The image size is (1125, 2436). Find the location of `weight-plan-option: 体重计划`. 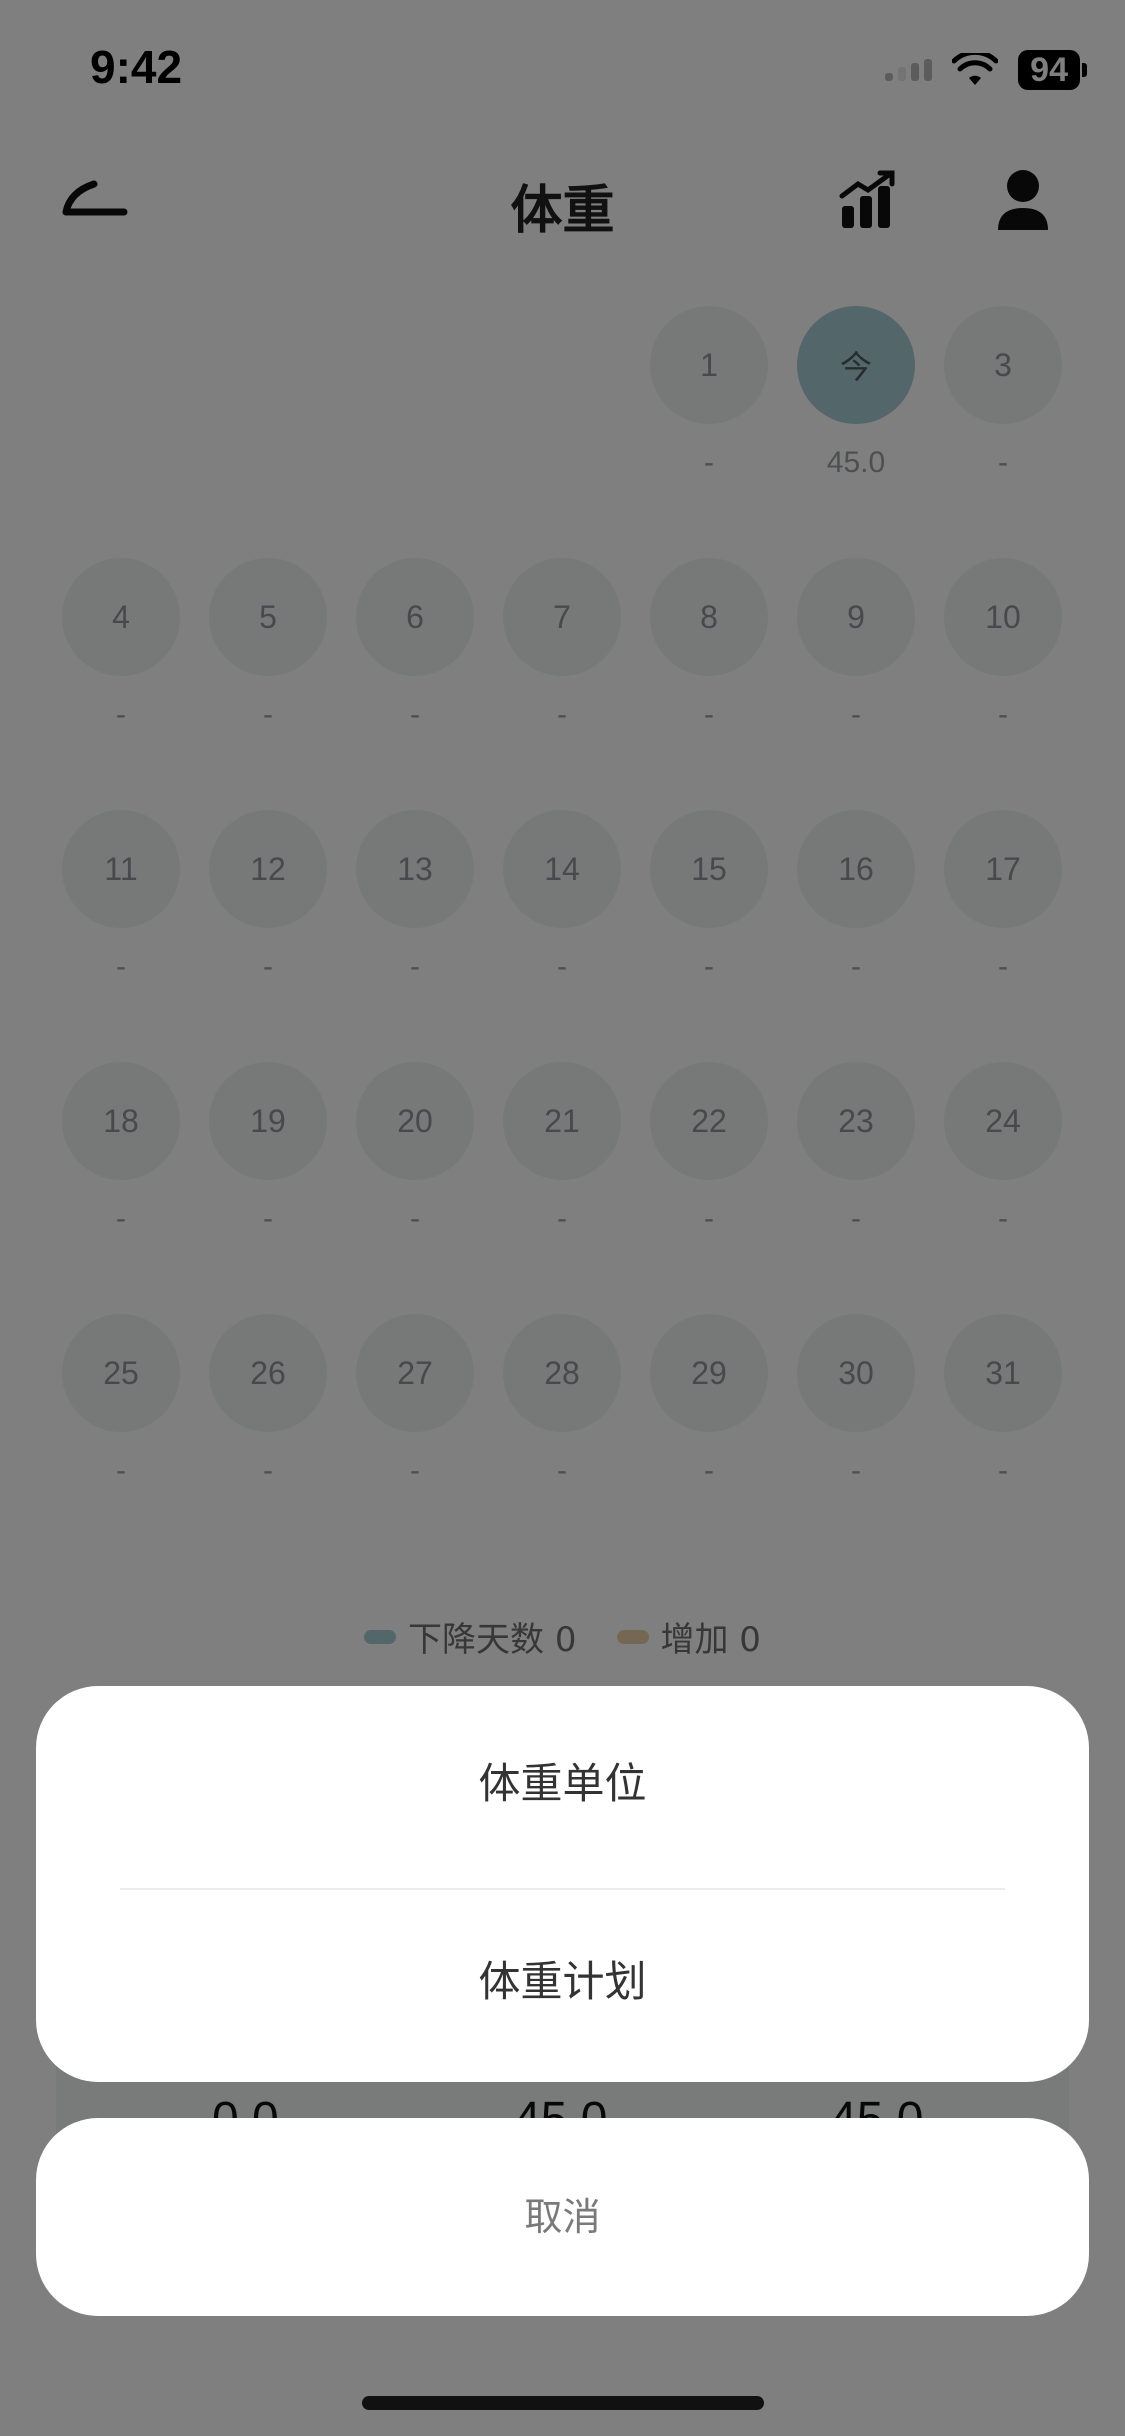

weight-plan-option: 体重计划 is located at coordinates (562, 1978).